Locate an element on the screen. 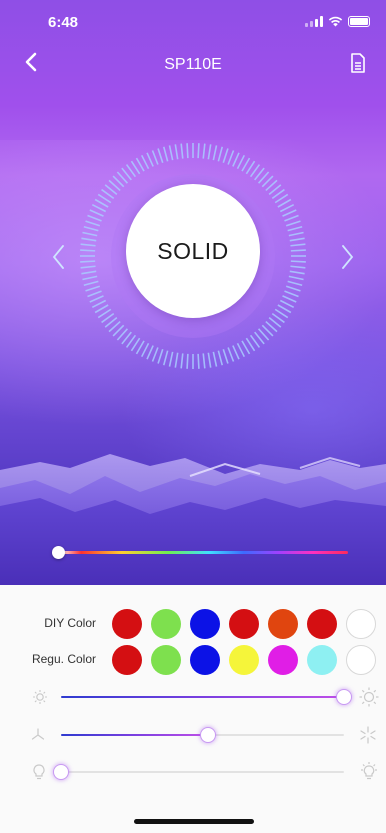 Image resolution: width=386 pixels, height=833 pixels. fan-small-icon is located at coordinates (38, 734).